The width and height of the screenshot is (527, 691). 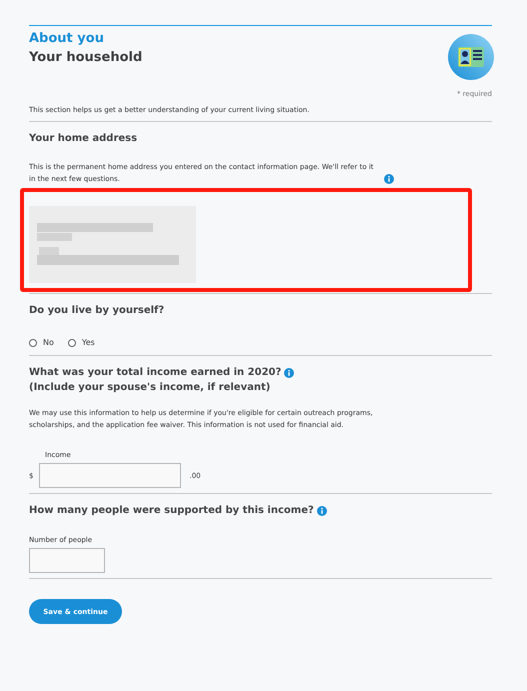 What do you see at coordinates (81, 342) in the screenshot?
I see `radio-option: Yes` at bounding box center [81, 342].